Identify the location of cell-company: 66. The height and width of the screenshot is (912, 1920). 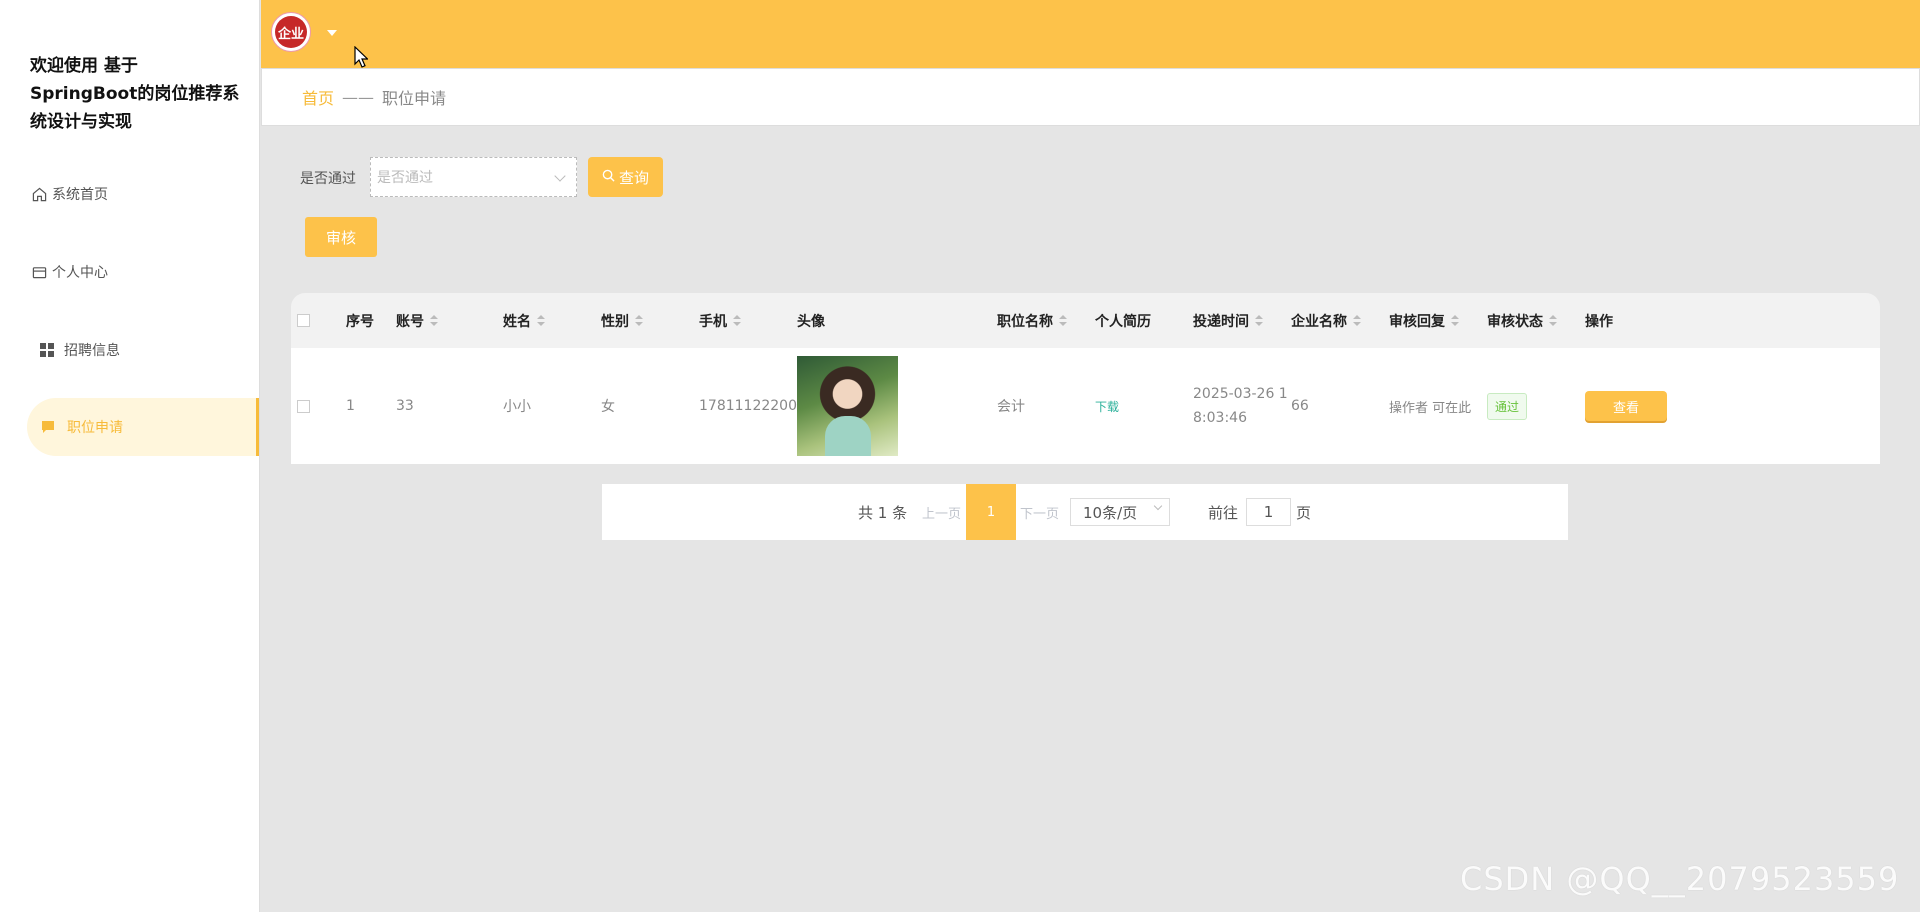
(1300, 406).